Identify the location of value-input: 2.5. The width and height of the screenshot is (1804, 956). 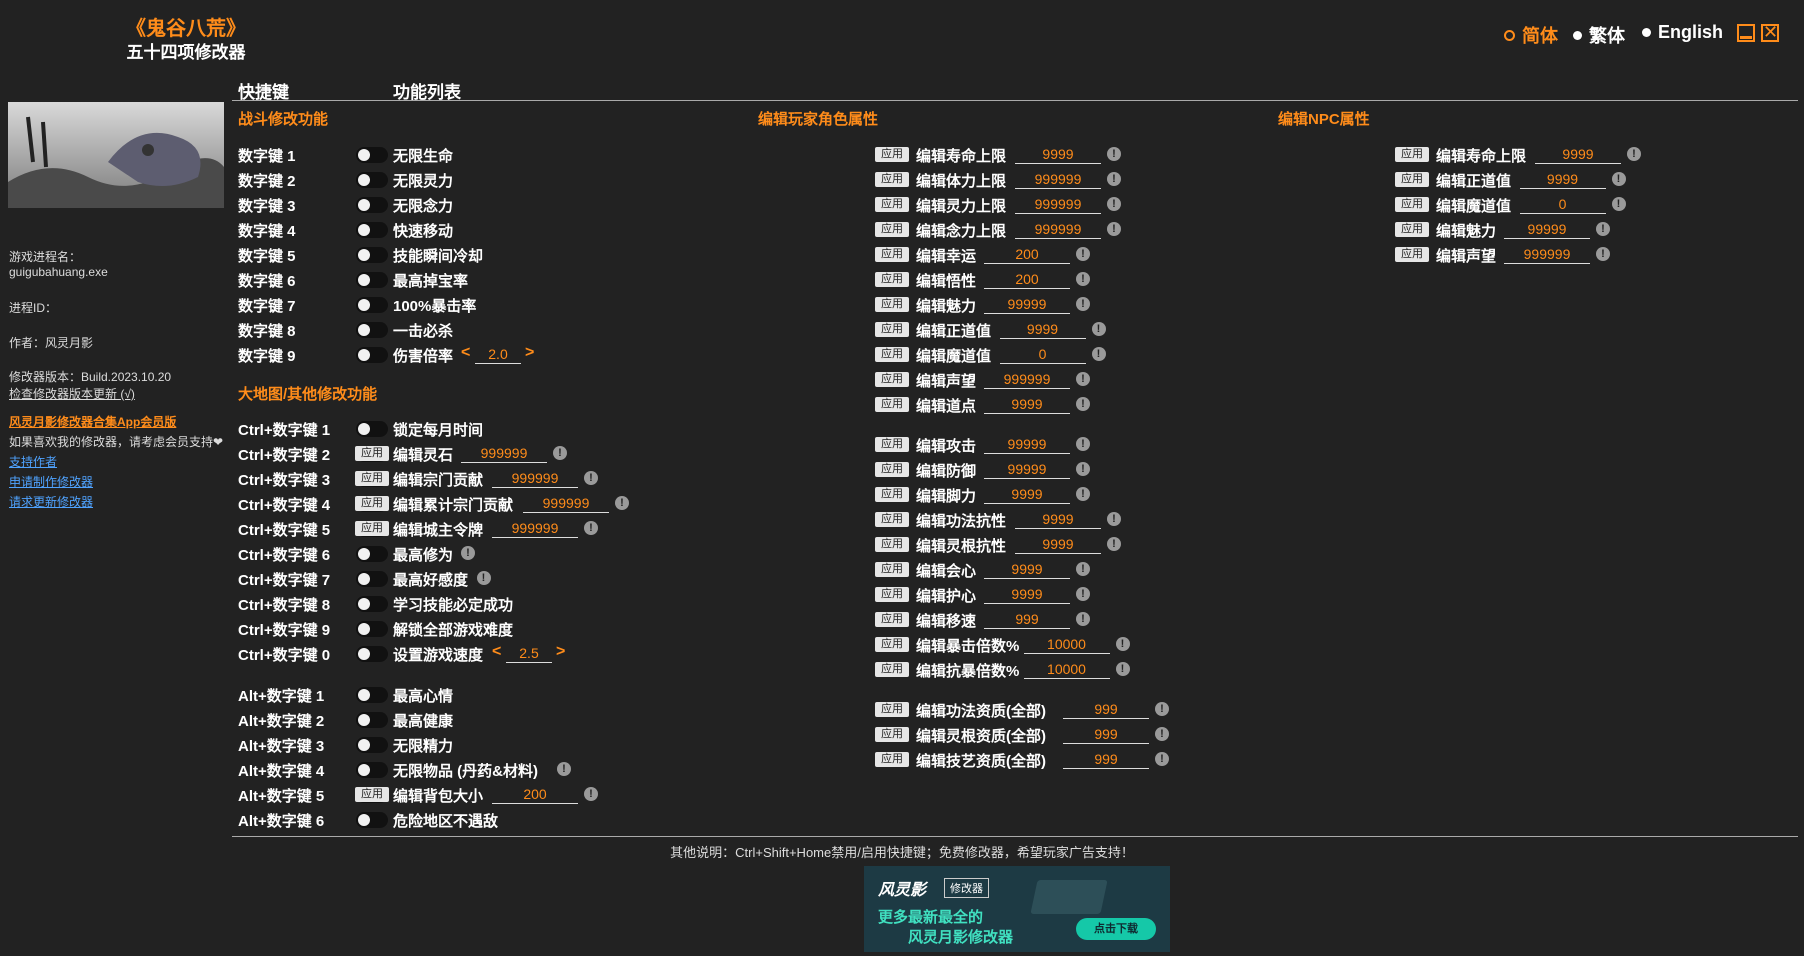
(529, 653).